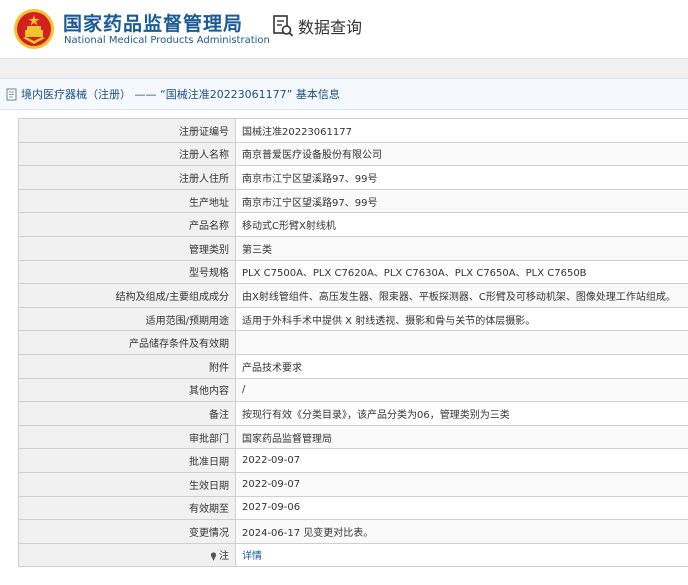 Image resolution: width=688 pixels, height=585 pixels. I want to click on table-row: 适用范围/预期用途 适用于外科手术中提供 X 射线透视、摄影和骨与关节的体层摄影。, so click(353, 319).